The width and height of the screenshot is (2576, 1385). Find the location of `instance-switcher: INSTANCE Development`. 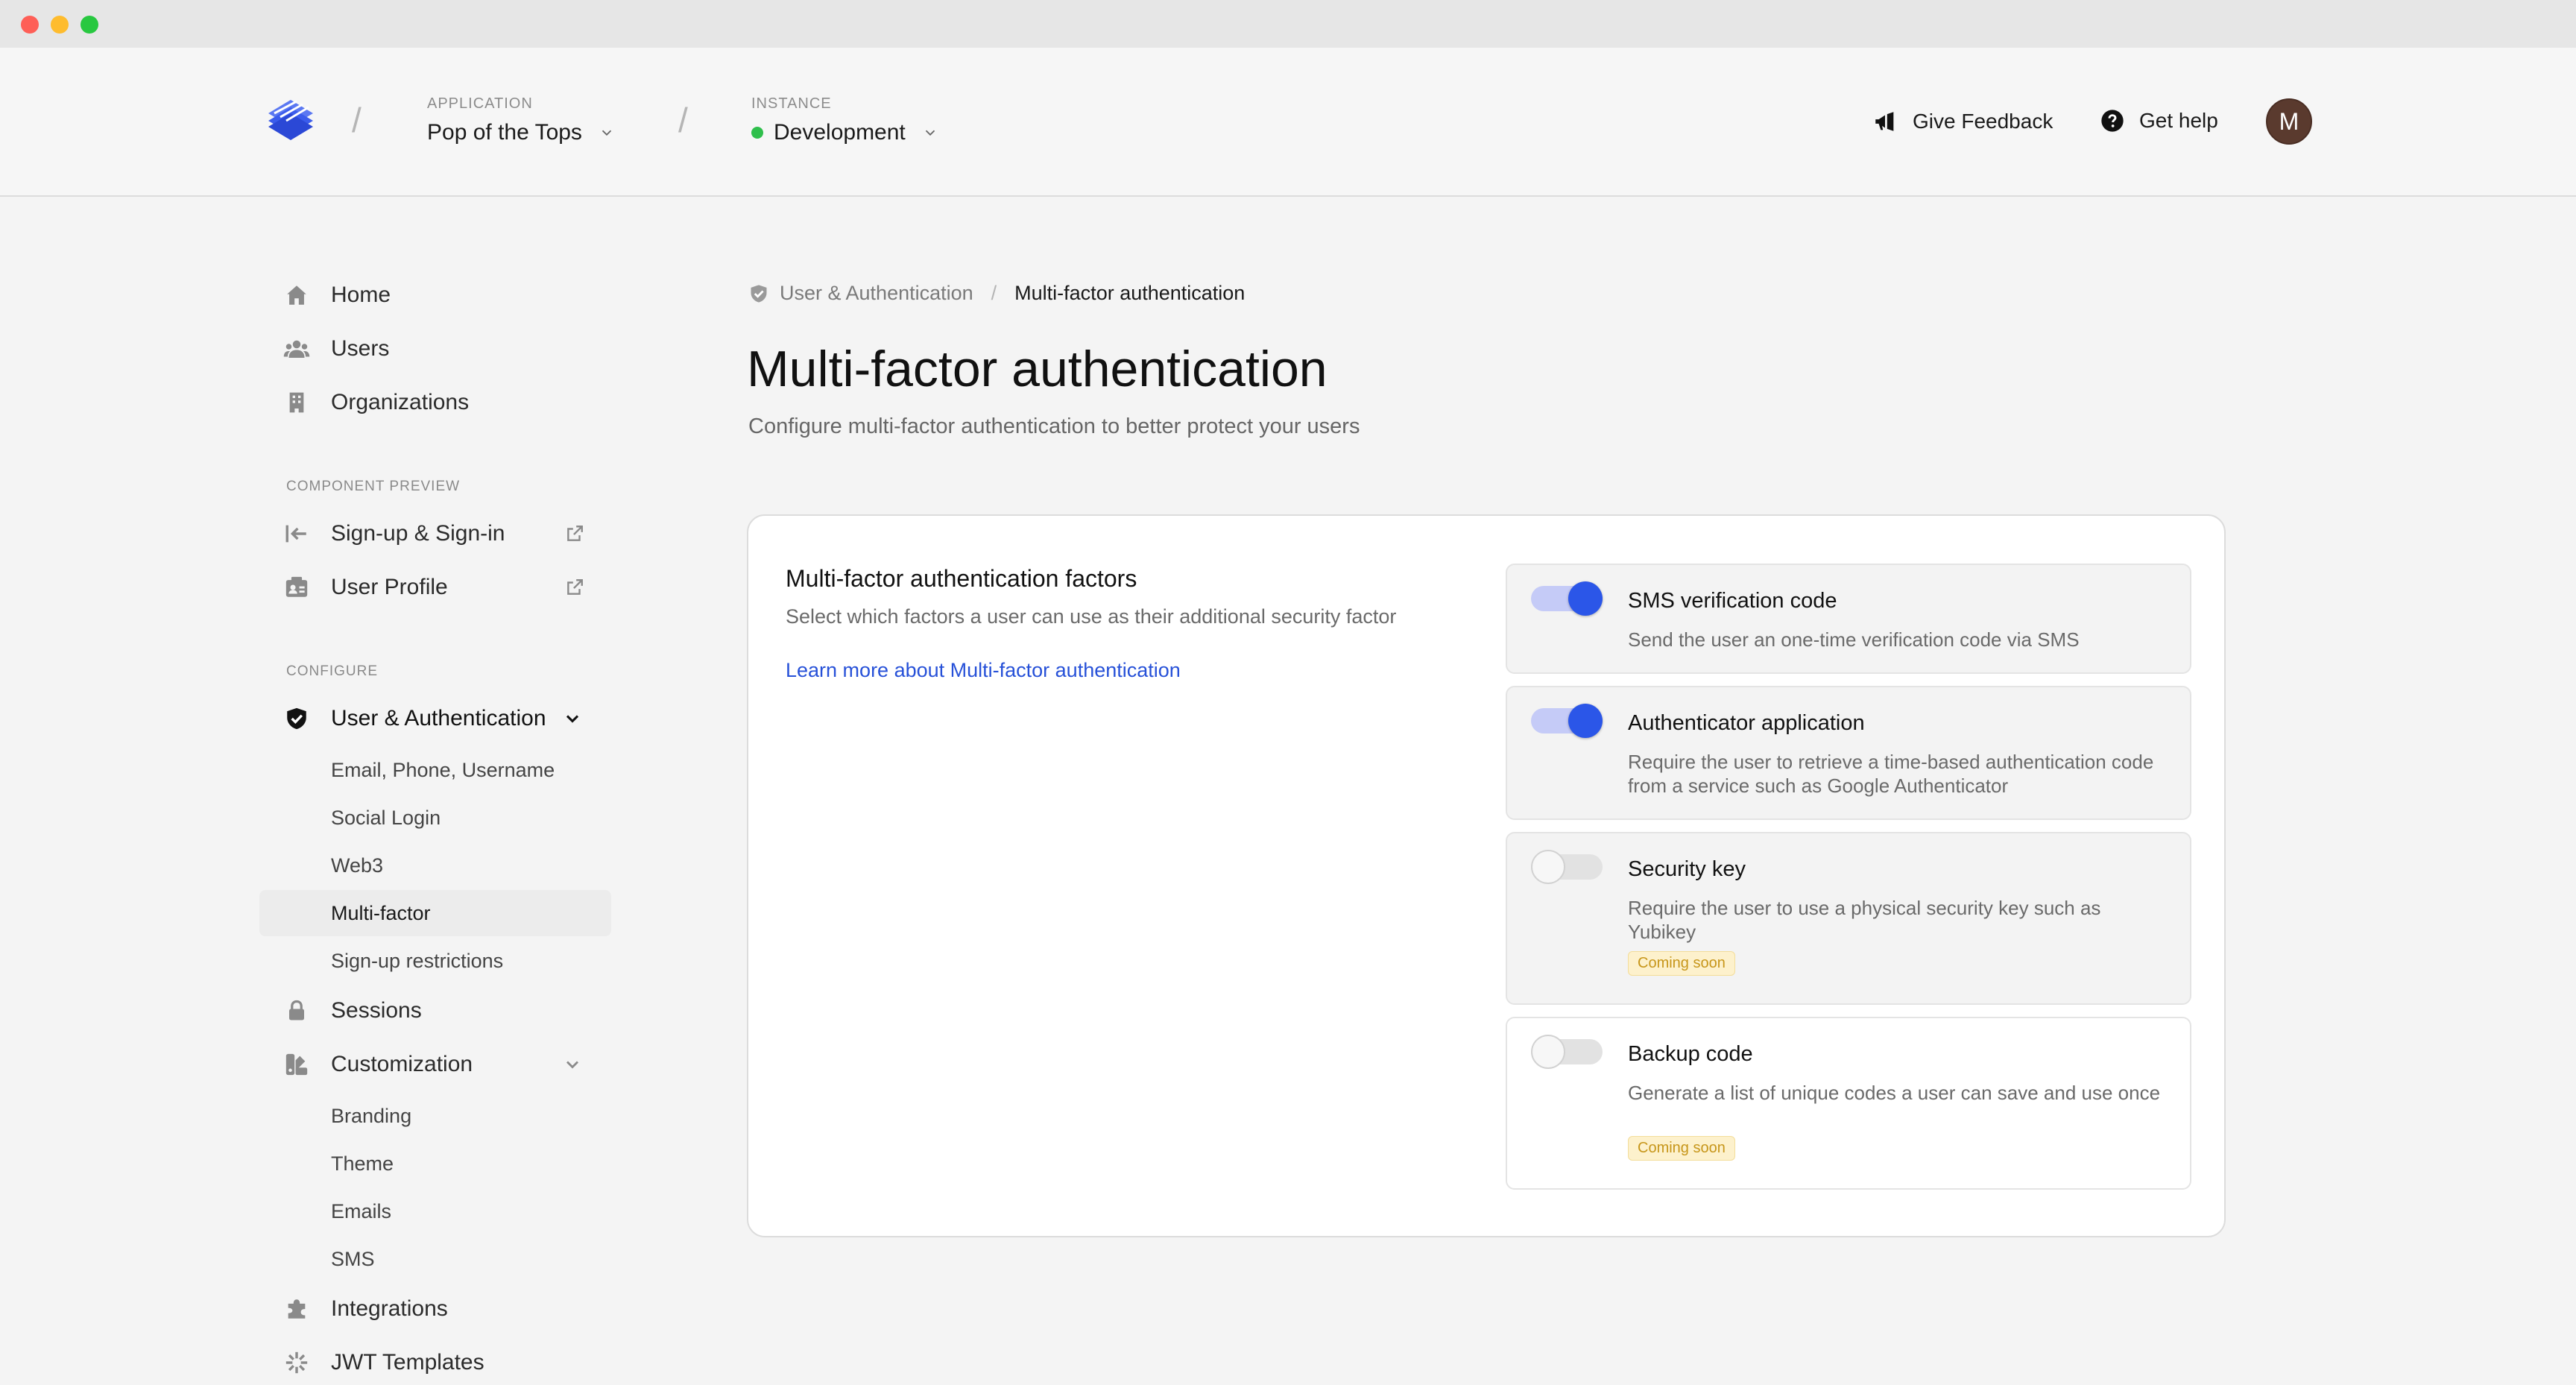

instance-switcher: INSTANCE Development is located at coordinates (844, 120).